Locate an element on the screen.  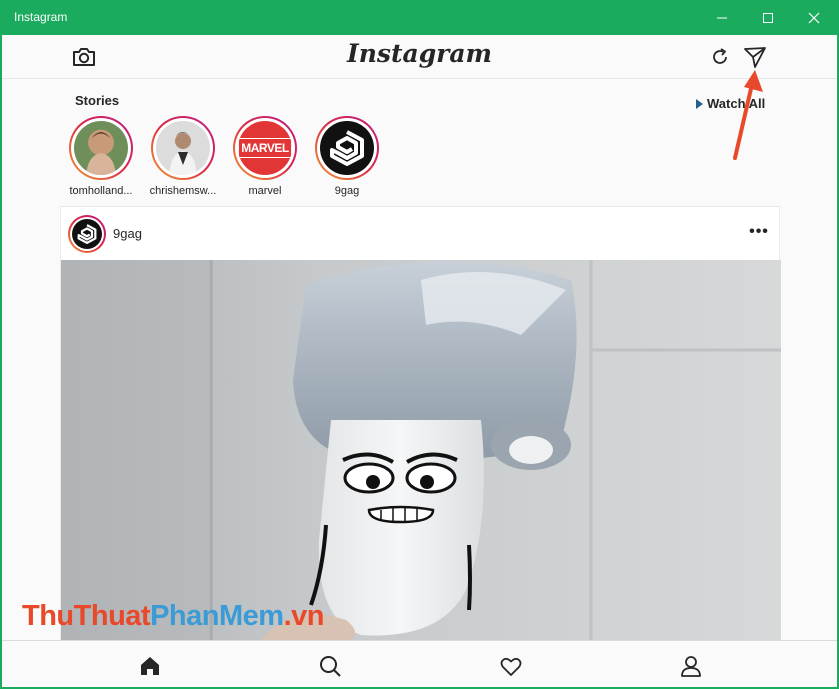
story-item-marvel: MARVEL marvel is located at coordinates (265, 156).